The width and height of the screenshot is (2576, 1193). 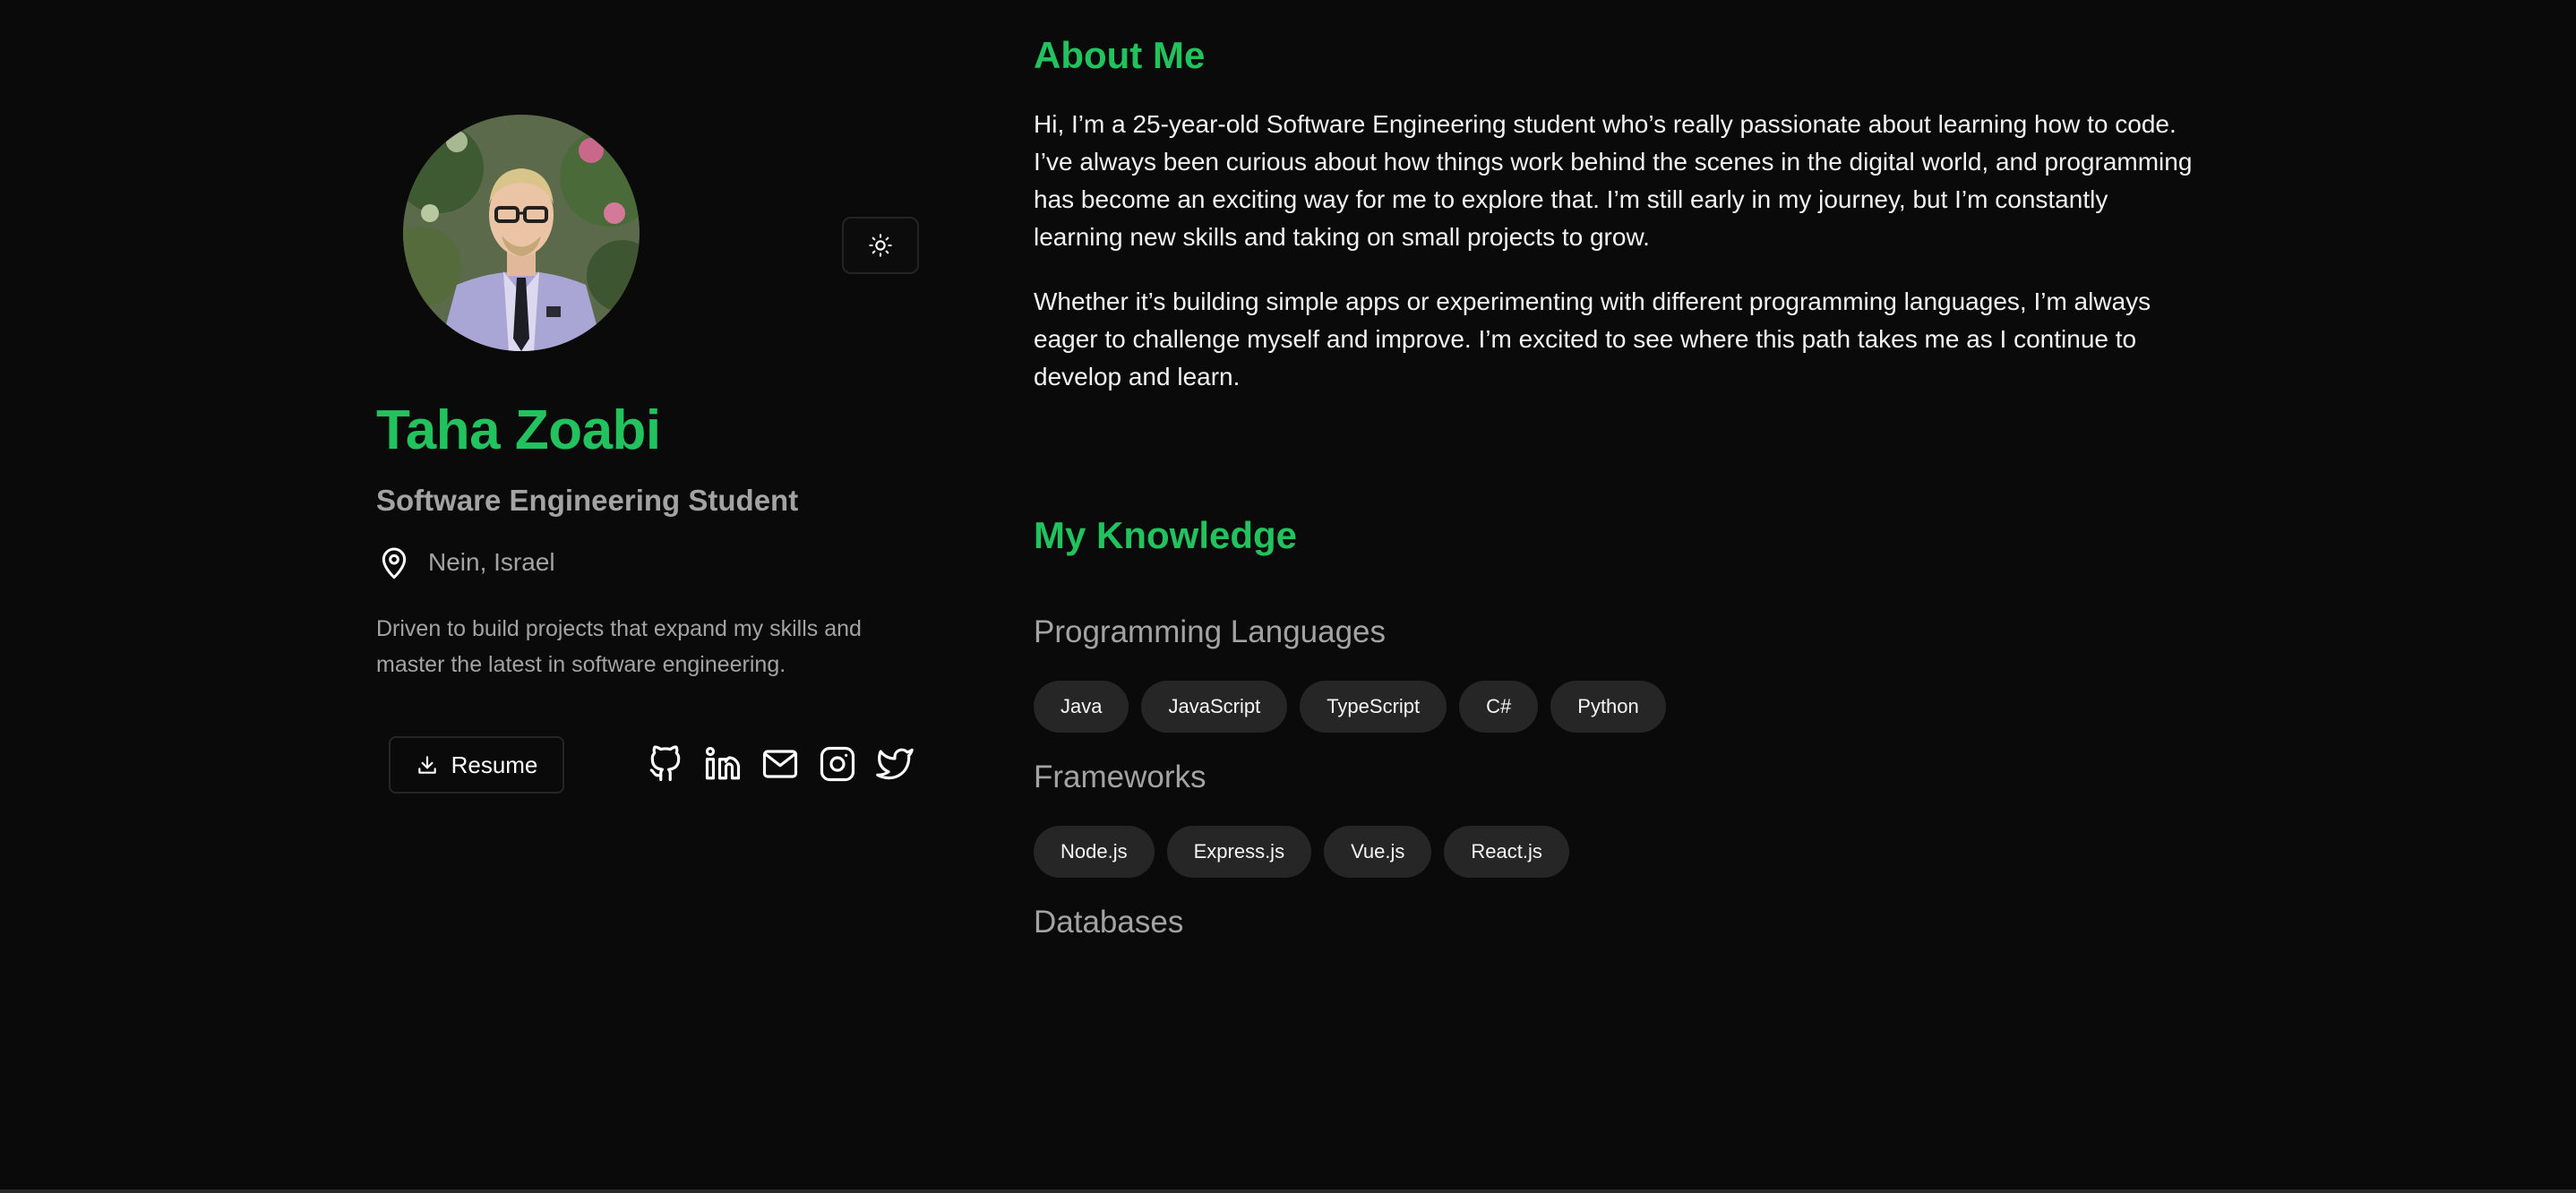 I want to click on skill-tag: React.js, so click(x=1506, y=852).